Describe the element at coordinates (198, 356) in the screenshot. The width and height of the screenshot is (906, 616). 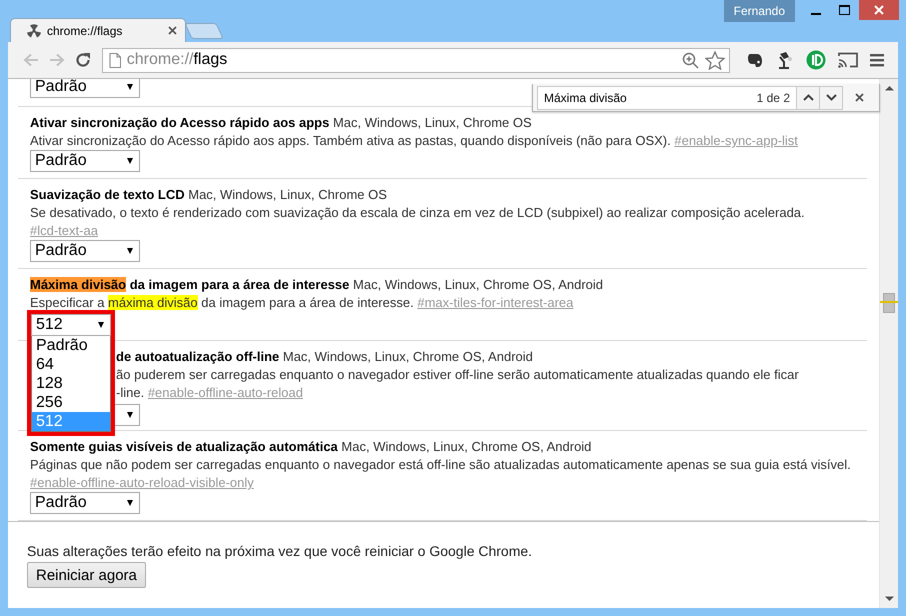
I see `flag-title: de autoatualização off-line` at that location.